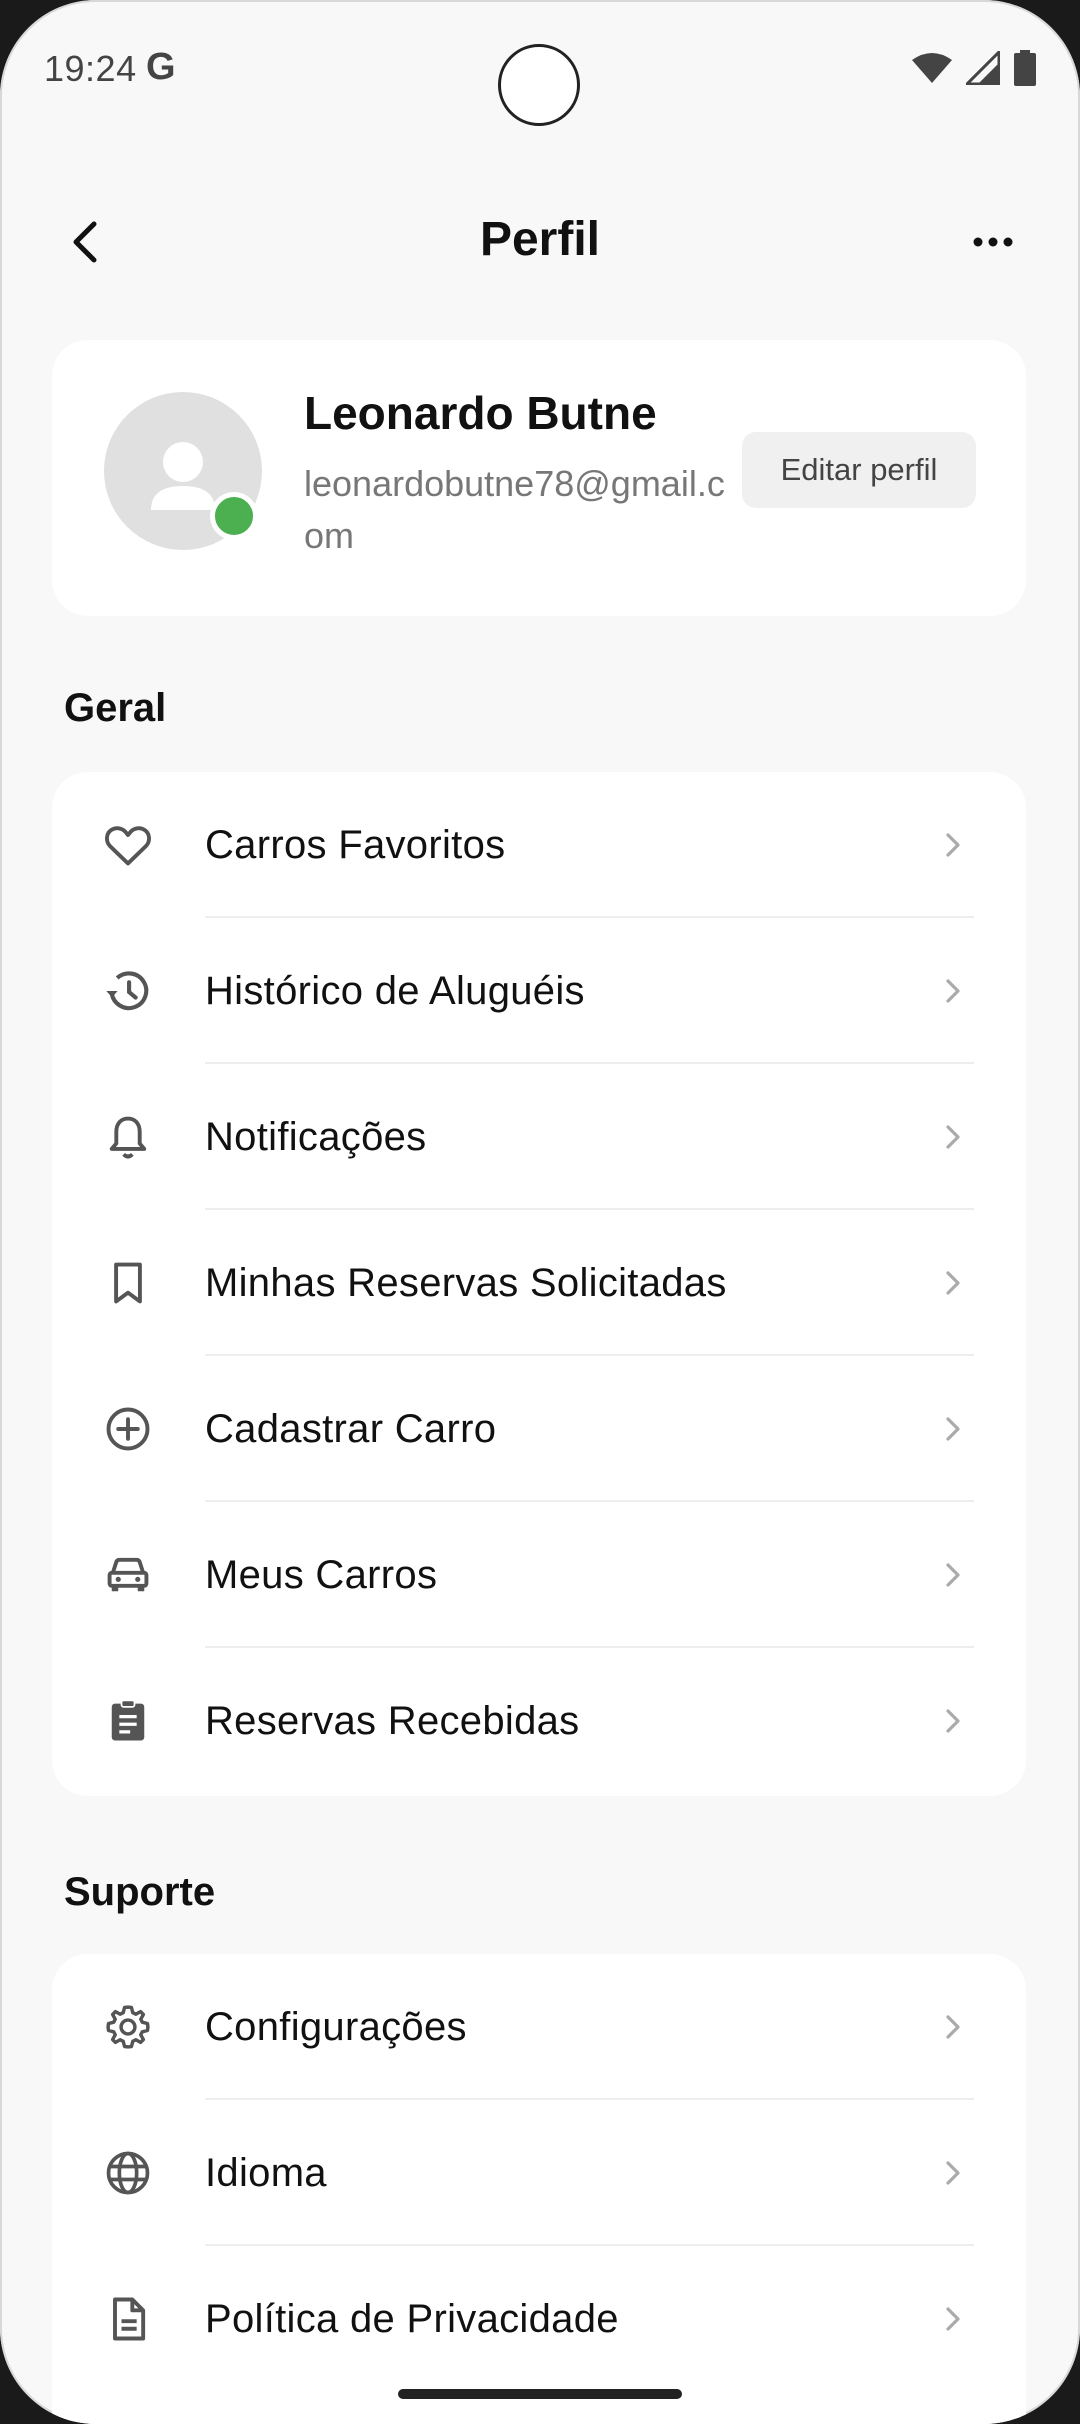 The height and width of the screenshot is (2424, 1080). What do you see at coordinates (412, 2319) in the screenshot?
I see `menu-item-label: Política de Privacidade` at bounding box center [412, 2319].